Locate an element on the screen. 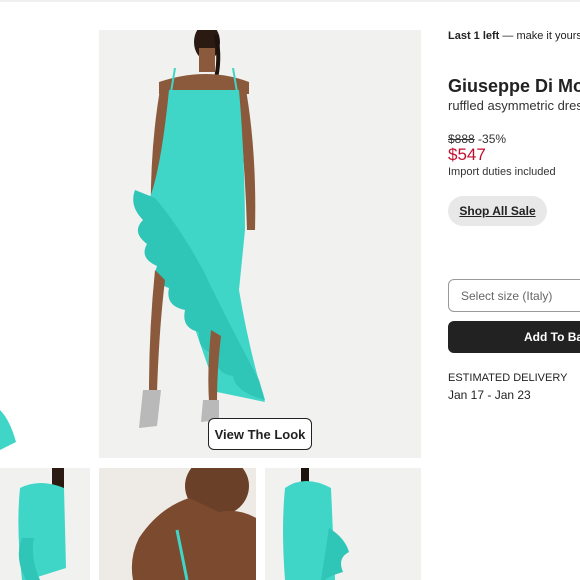 The width and height of the screenshot is (580, 580). original-price: $888 is located at coordinates (461, 139).